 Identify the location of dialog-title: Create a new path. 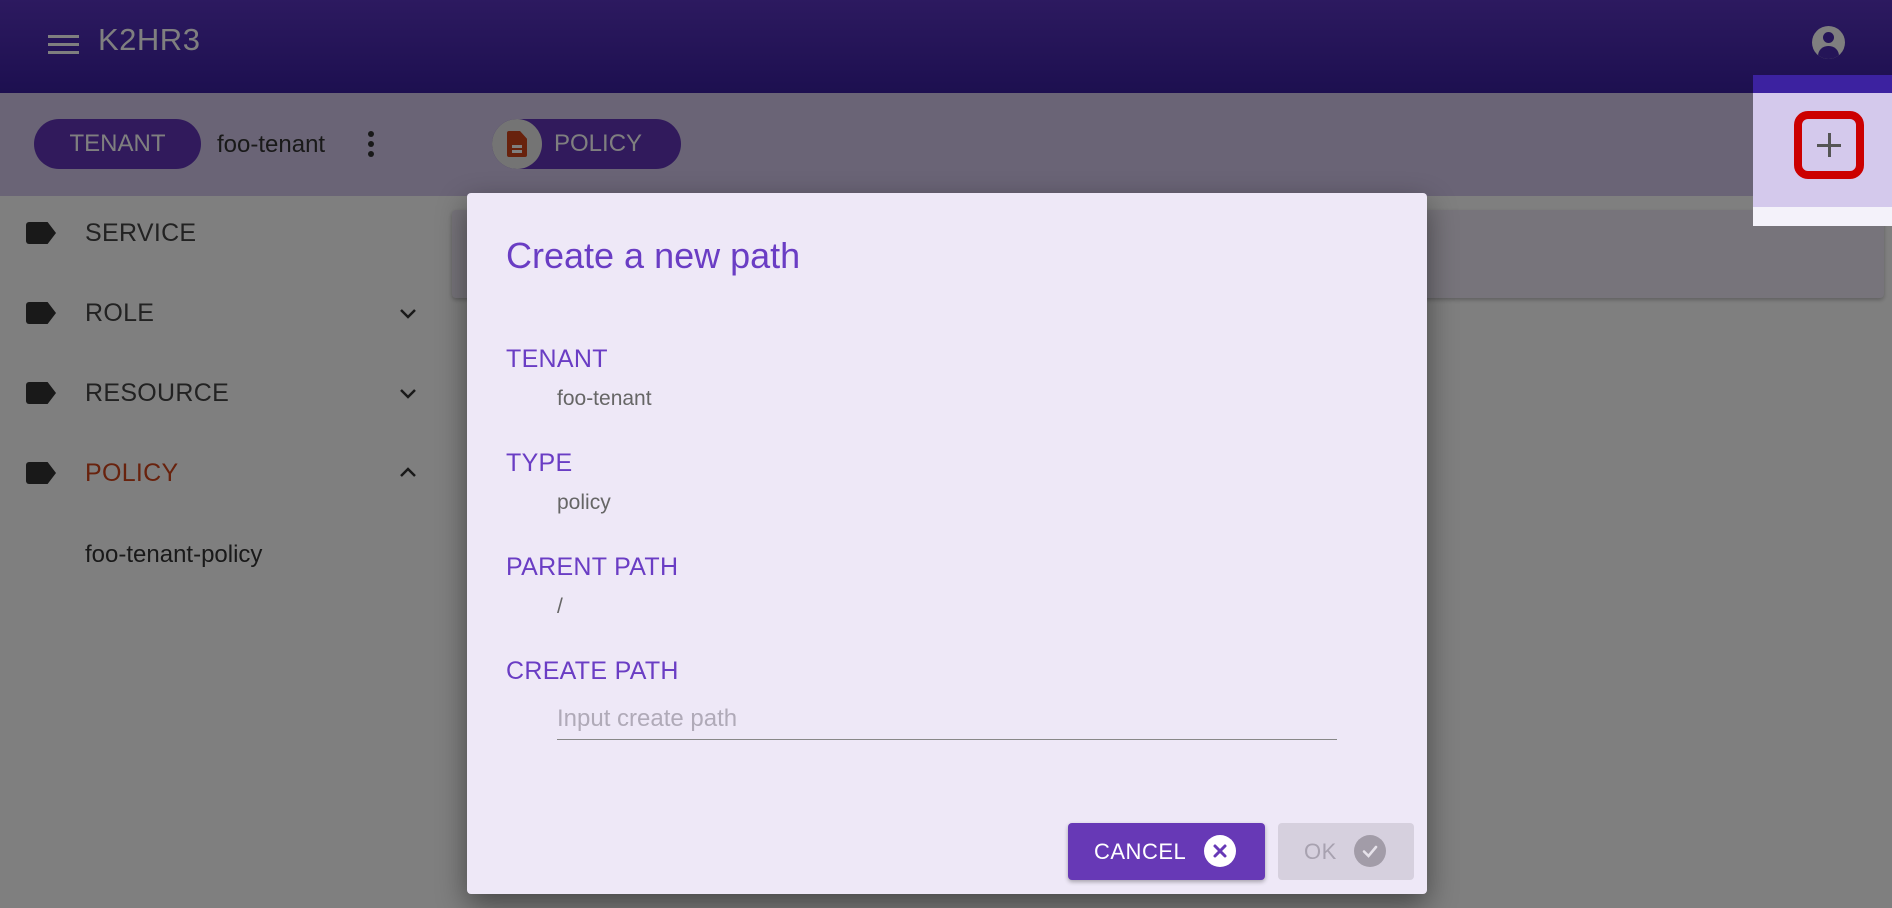
(653, 255).